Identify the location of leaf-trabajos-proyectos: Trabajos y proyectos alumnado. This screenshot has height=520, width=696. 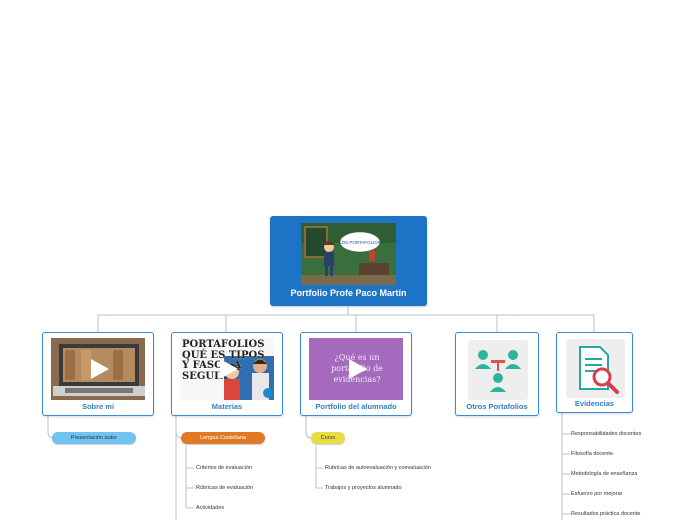
(363, 488).